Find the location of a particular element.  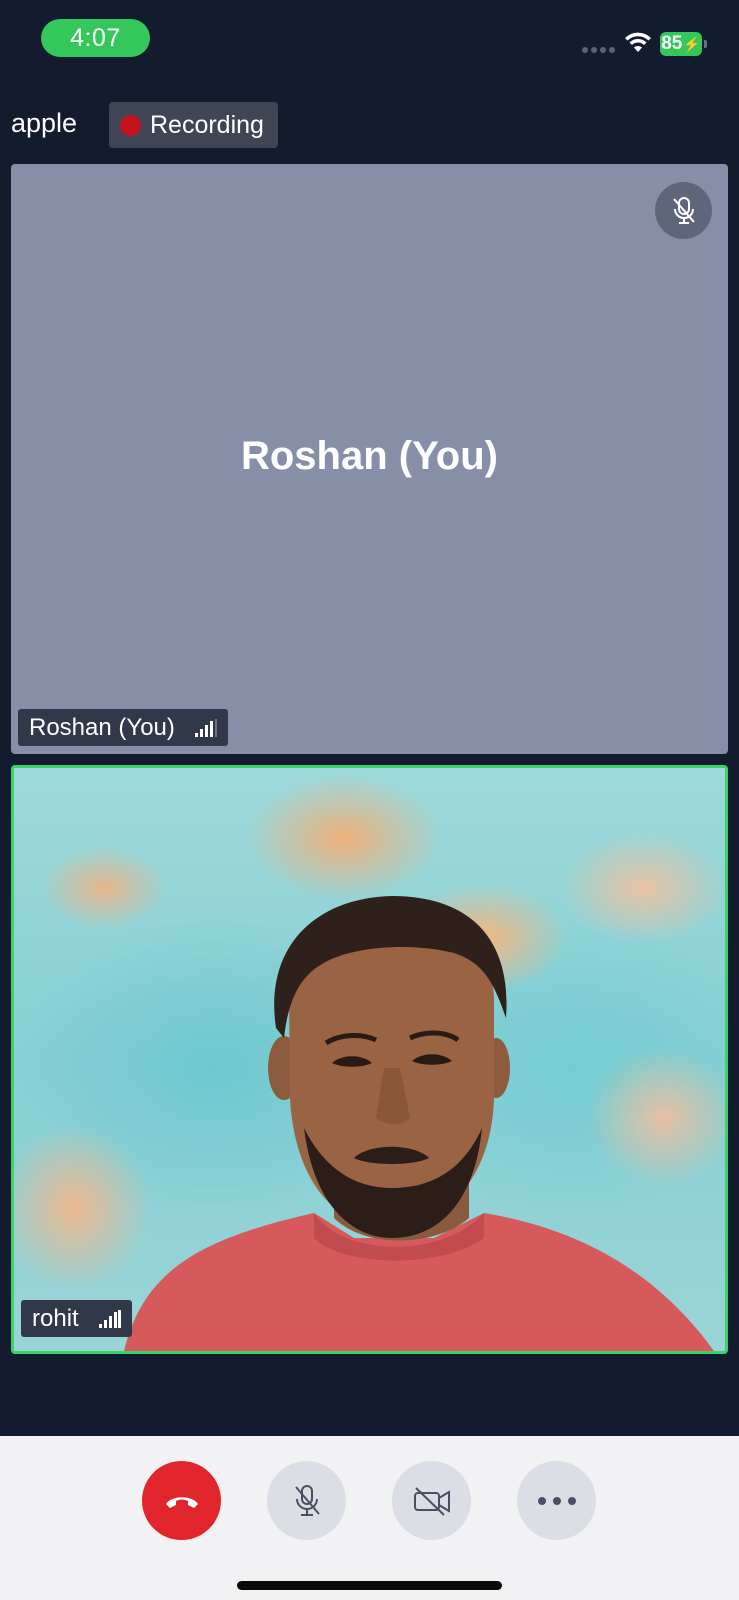

call-control-bar is located at coordinates (369, 1518).